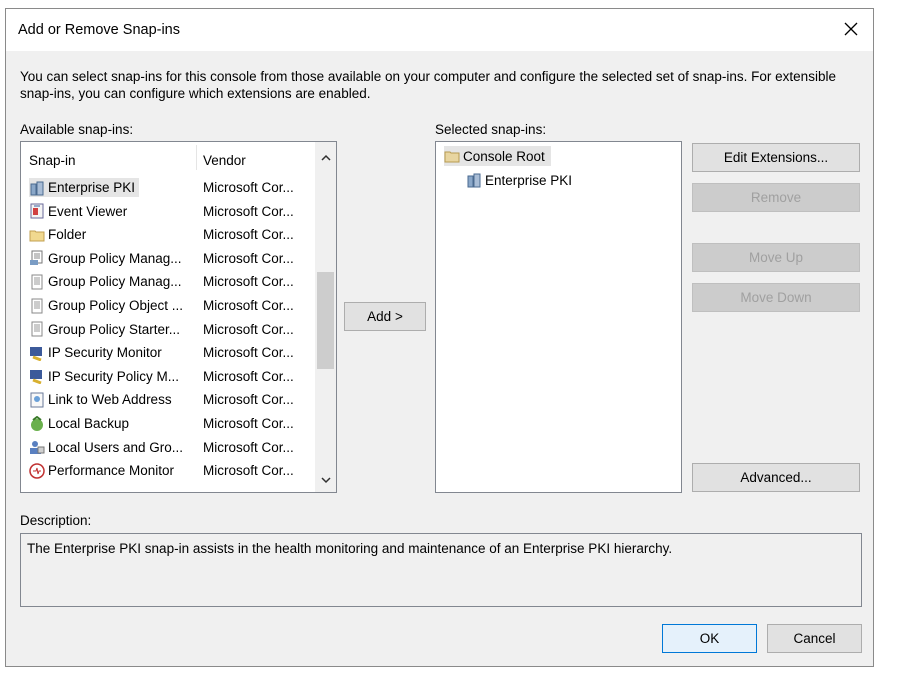  I want to click on web-link-icon, so click(37, 400).